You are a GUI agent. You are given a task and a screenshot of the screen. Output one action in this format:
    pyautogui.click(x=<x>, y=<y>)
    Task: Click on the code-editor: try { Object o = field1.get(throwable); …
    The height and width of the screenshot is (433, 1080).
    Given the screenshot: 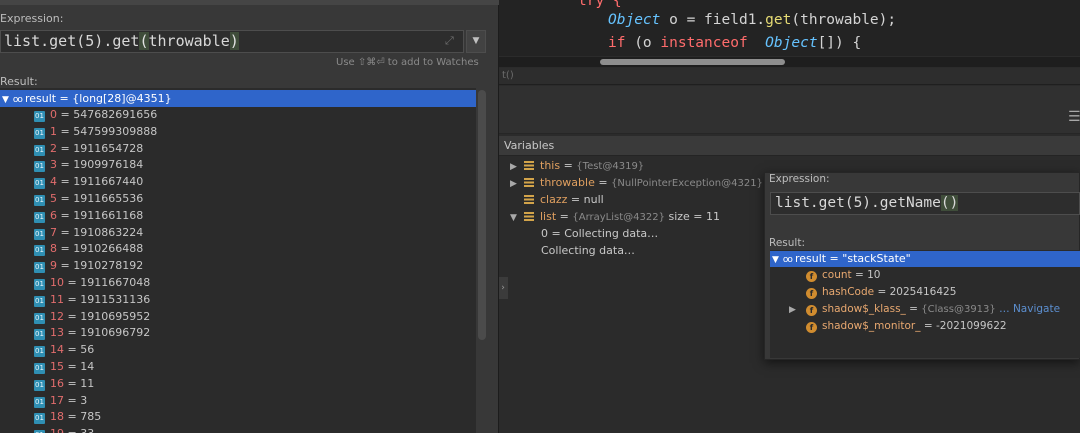 What is the action you would take?
    pyautogui.click(x=789, y=28)
    